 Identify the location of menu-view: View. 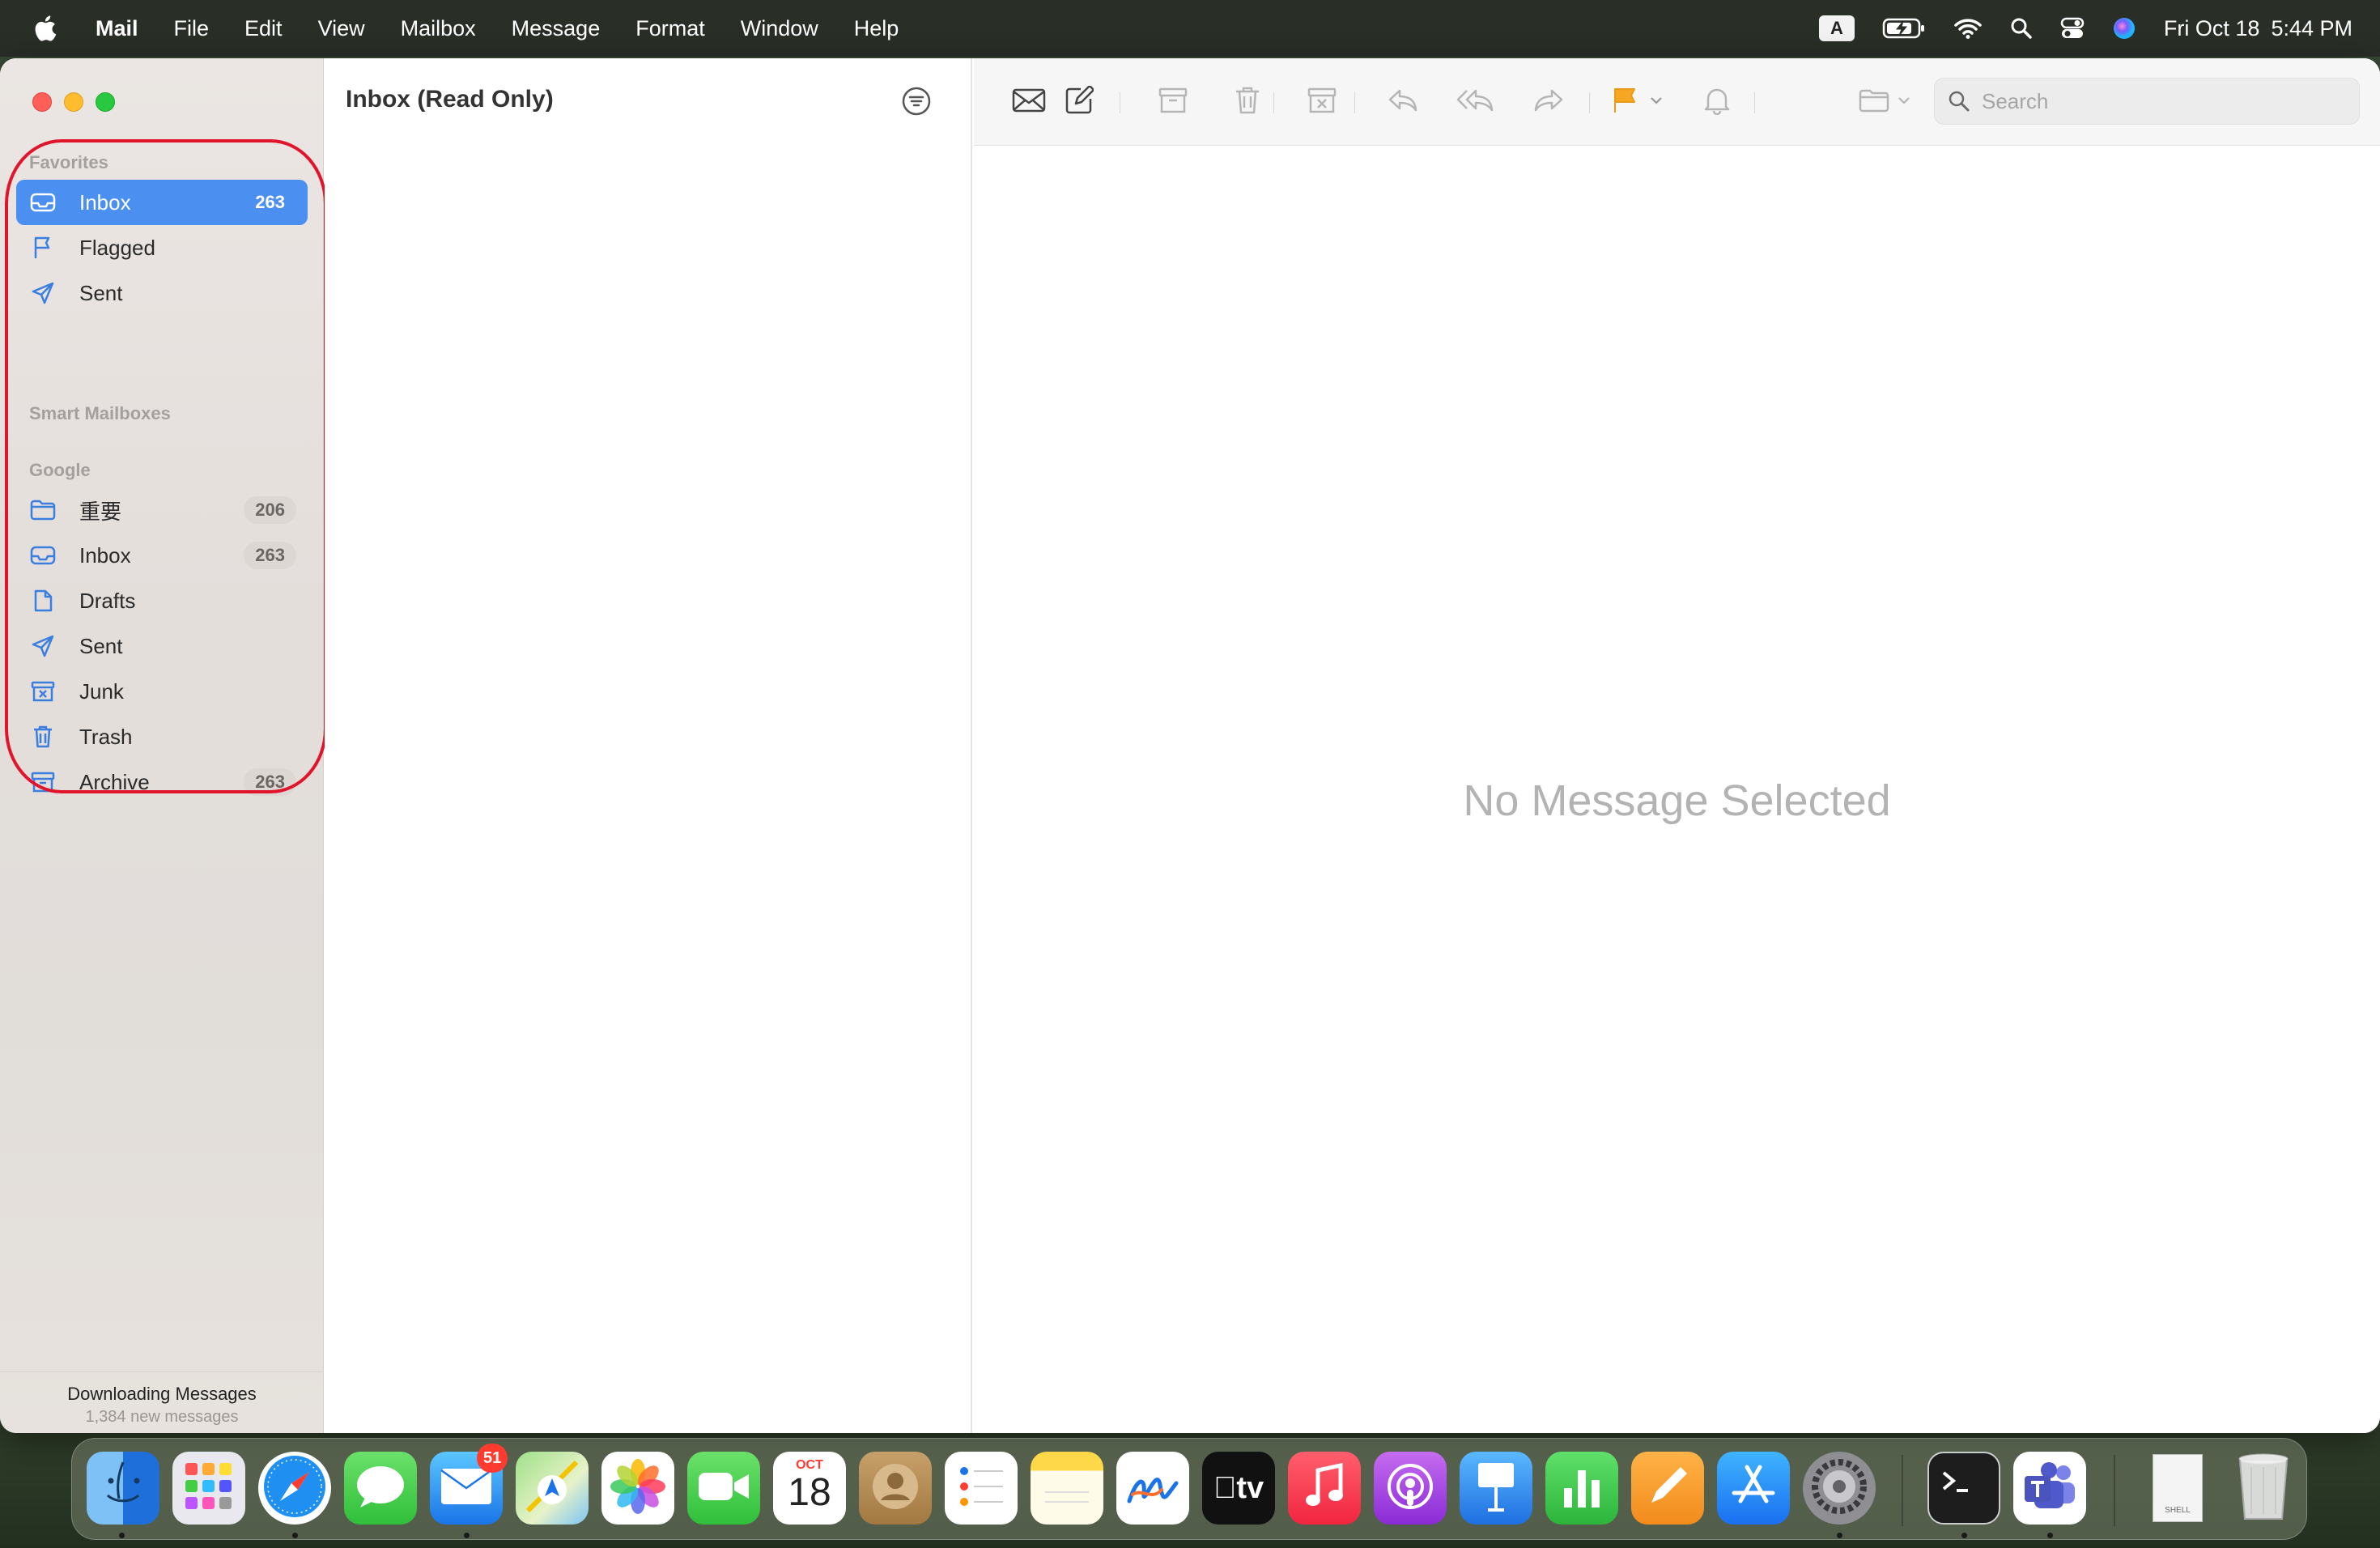
(341, 29).